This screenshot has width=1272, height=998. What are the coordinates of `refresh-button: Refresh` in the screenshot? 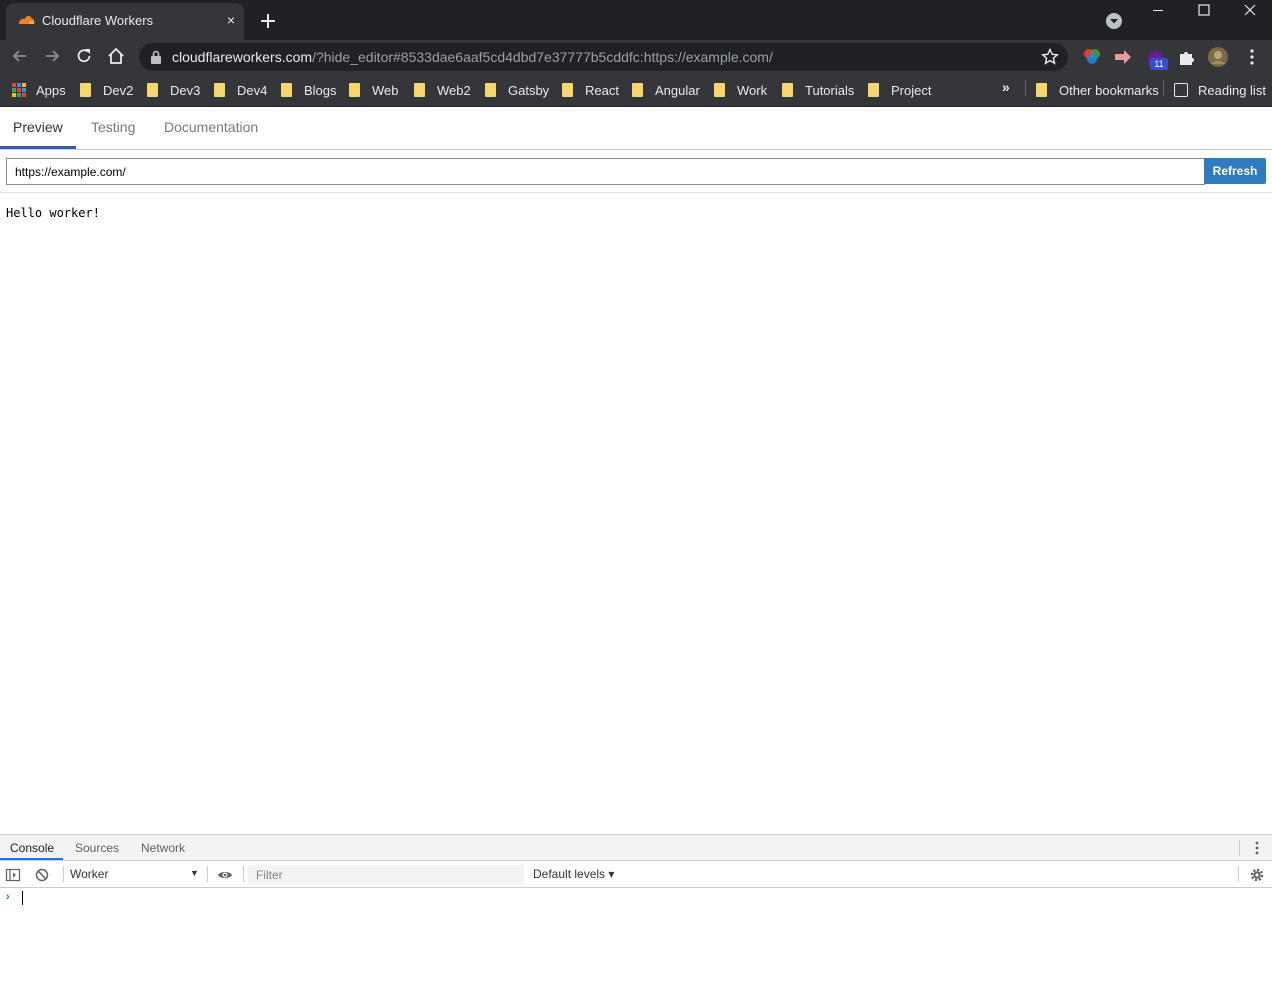 It's located at (1235, 171).